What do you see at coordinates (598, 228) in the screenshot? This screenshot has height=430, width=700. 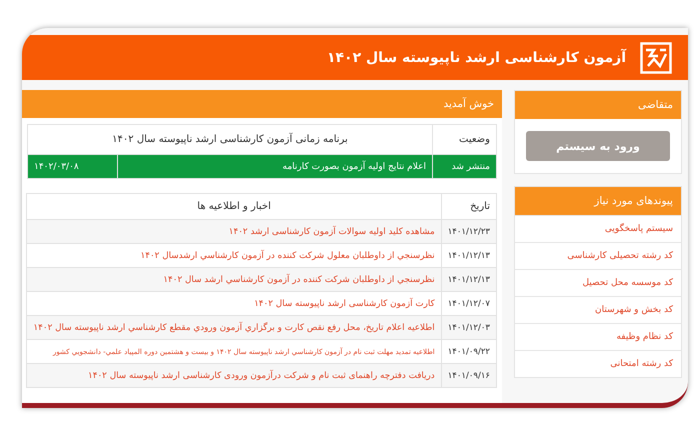 I see `sidebar-link: سیستم پاسخگویی` at bounding box center [598, 228].